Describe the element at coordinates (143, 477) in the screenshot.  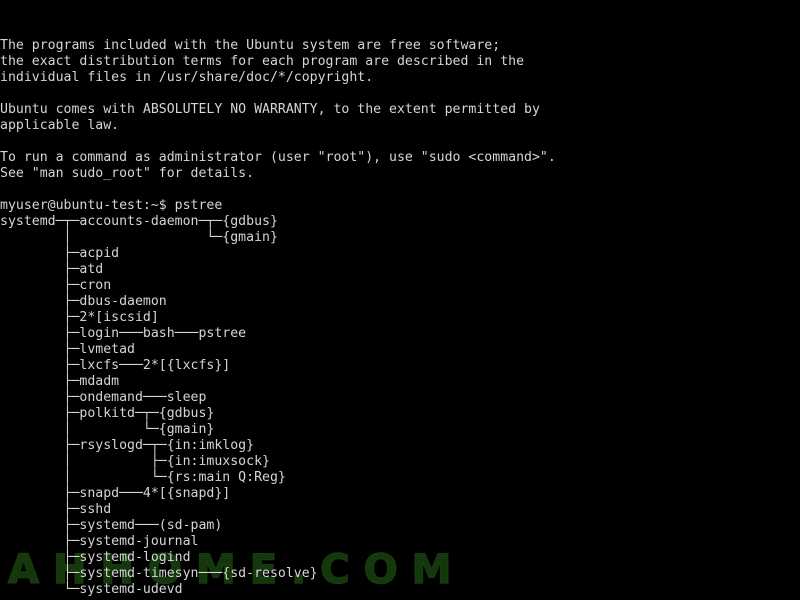
I see `terminal-line: │ └─{rs:main Q:Reg}` at that location.